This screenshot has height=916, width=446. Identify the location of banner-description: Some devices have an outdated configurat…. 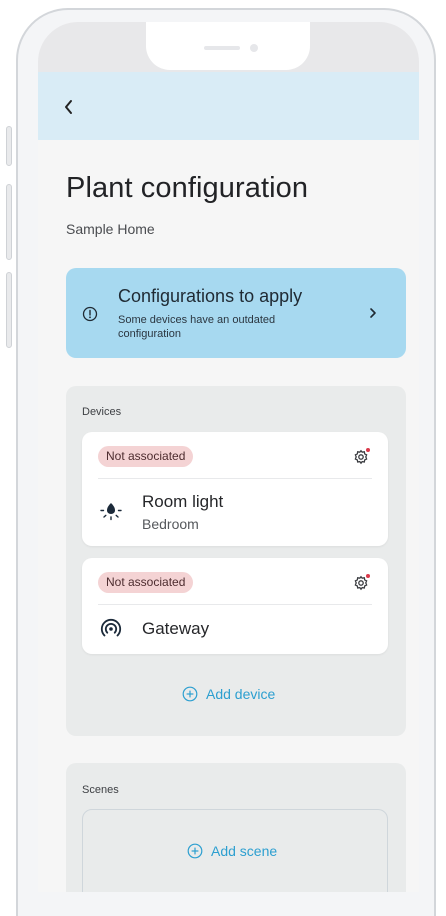
(197, 327).